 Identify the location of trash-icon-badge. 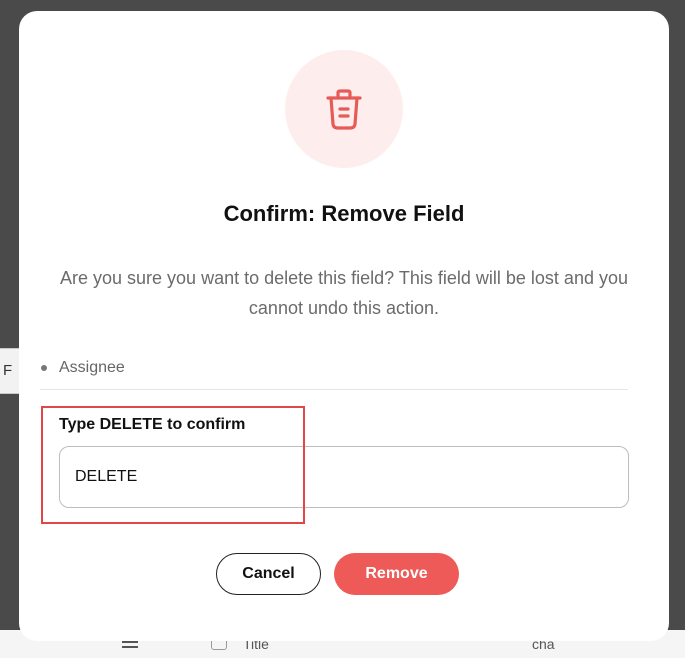
(344, 109).